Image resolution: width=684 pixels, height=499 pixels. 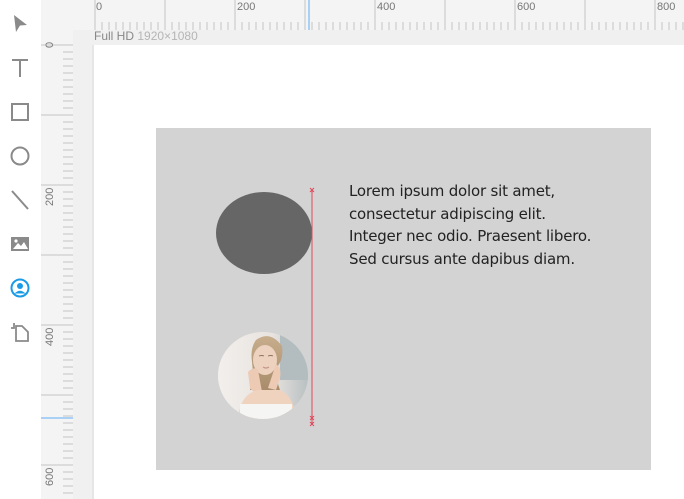 What do you see at coordinates (20, 244) in the screenshot?
I see `image-tool-icon` at bounding box center [20, 244].